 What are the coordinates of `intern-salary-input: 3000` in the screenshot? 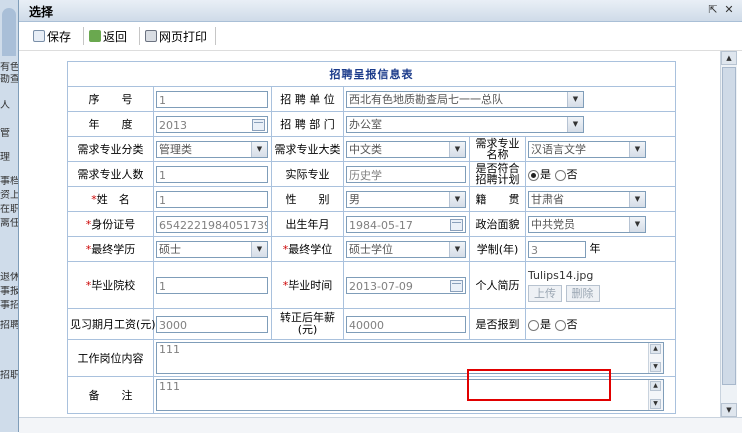 It's located at (212, 324).